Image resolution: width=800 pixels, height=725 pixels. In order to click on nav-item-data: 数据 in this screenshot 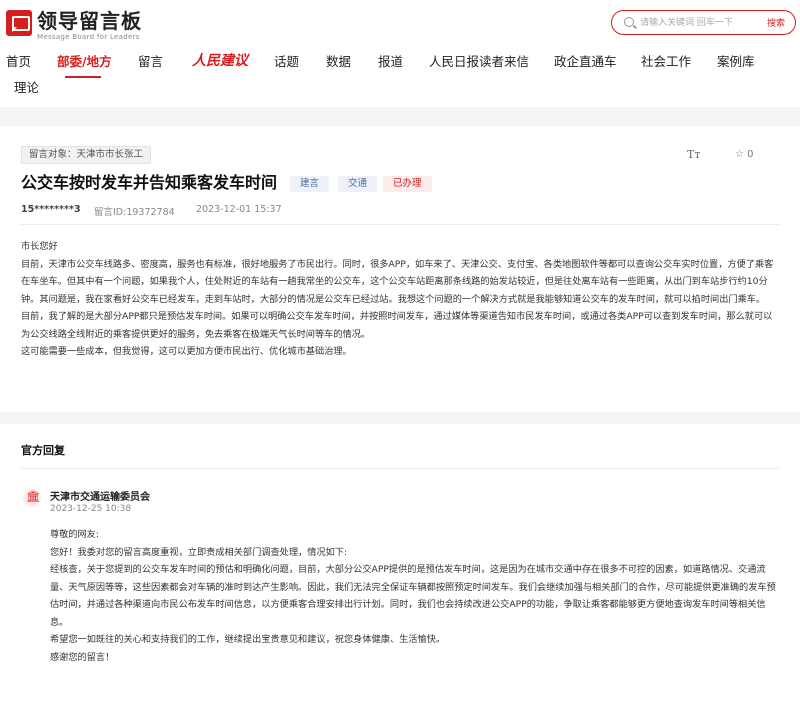, I will do `click(338, 62)`.